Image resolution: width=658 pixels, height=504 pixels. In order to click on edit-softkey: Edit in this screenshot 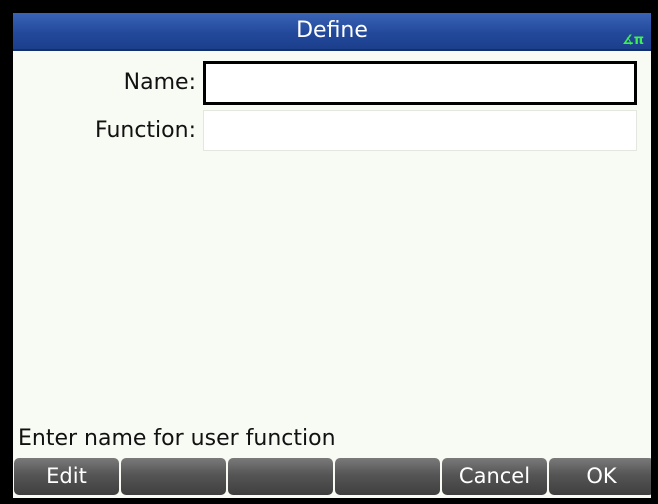, I will do `click(66, 476)`.